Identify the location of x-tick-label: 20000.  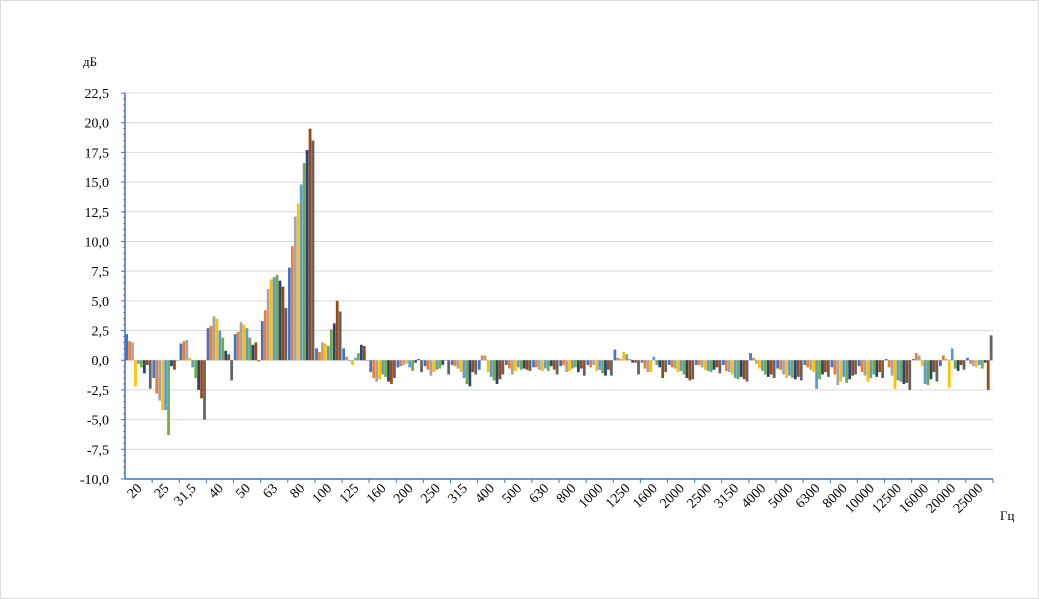
(941, 498).